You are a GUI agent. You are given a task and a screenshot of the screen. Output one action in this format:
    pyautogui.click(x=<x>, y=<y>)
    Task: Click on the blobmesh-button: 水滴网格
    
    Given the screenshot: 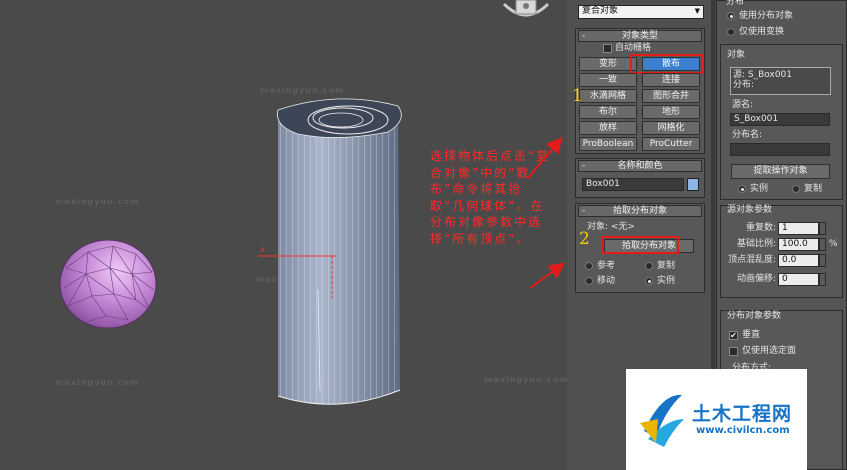 What is the action you would take?
    pyautogui.click(x=608, y=96)
    